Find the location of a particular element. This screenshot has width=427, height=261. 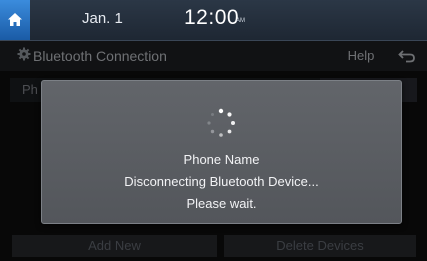

popup-device-name: Phone Name is located at coordinates (221, 159).